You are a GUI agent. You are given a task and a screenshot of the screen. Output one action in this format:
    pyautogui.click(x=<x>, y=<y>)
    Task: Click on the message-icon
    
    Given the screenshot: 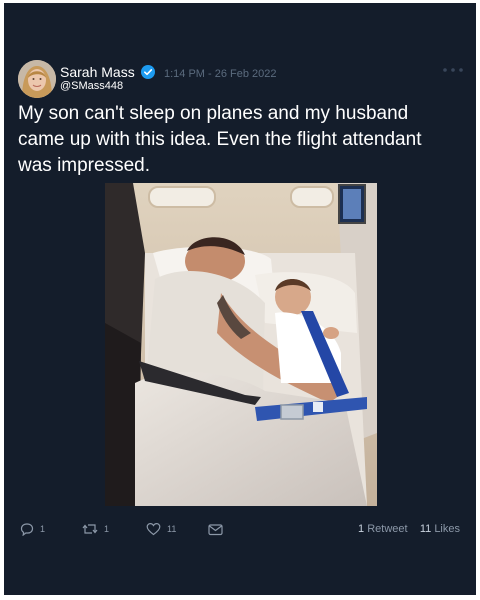 What is the action you would take?
    pyautogui.click(x=215, y=529)
    